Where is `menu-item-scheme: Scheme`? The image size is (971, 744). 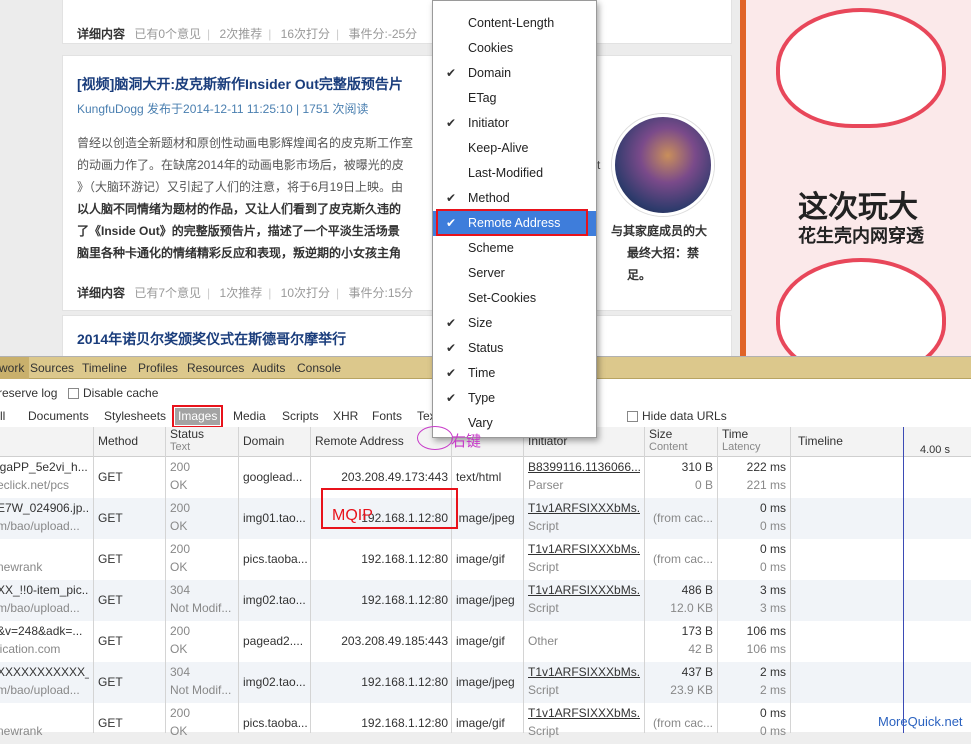
menu-item-scheme: Scheme is located at coordinates (514, 248).